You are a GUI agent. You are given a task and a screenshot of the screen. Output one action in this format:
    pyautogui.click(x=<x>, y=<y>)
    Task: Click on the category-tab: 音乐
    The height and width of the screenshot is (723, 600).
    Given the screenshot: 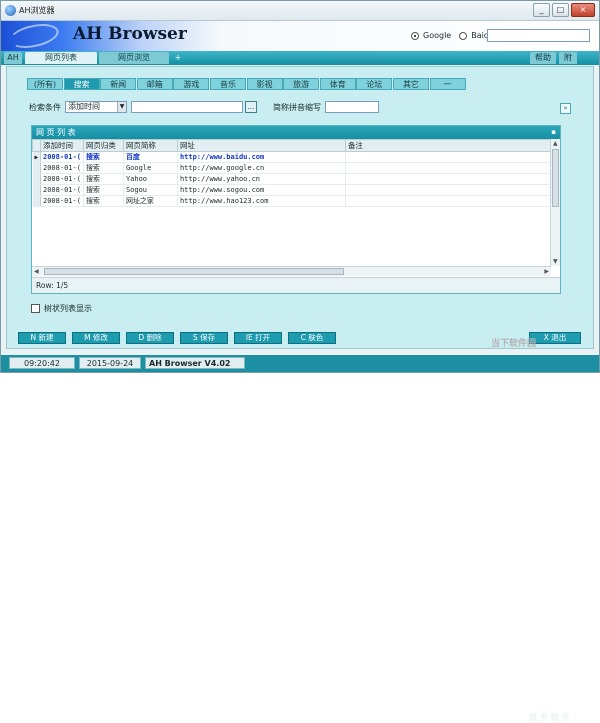 What is the action you would take?
    pyautogui.click(x=227, y=84)
    